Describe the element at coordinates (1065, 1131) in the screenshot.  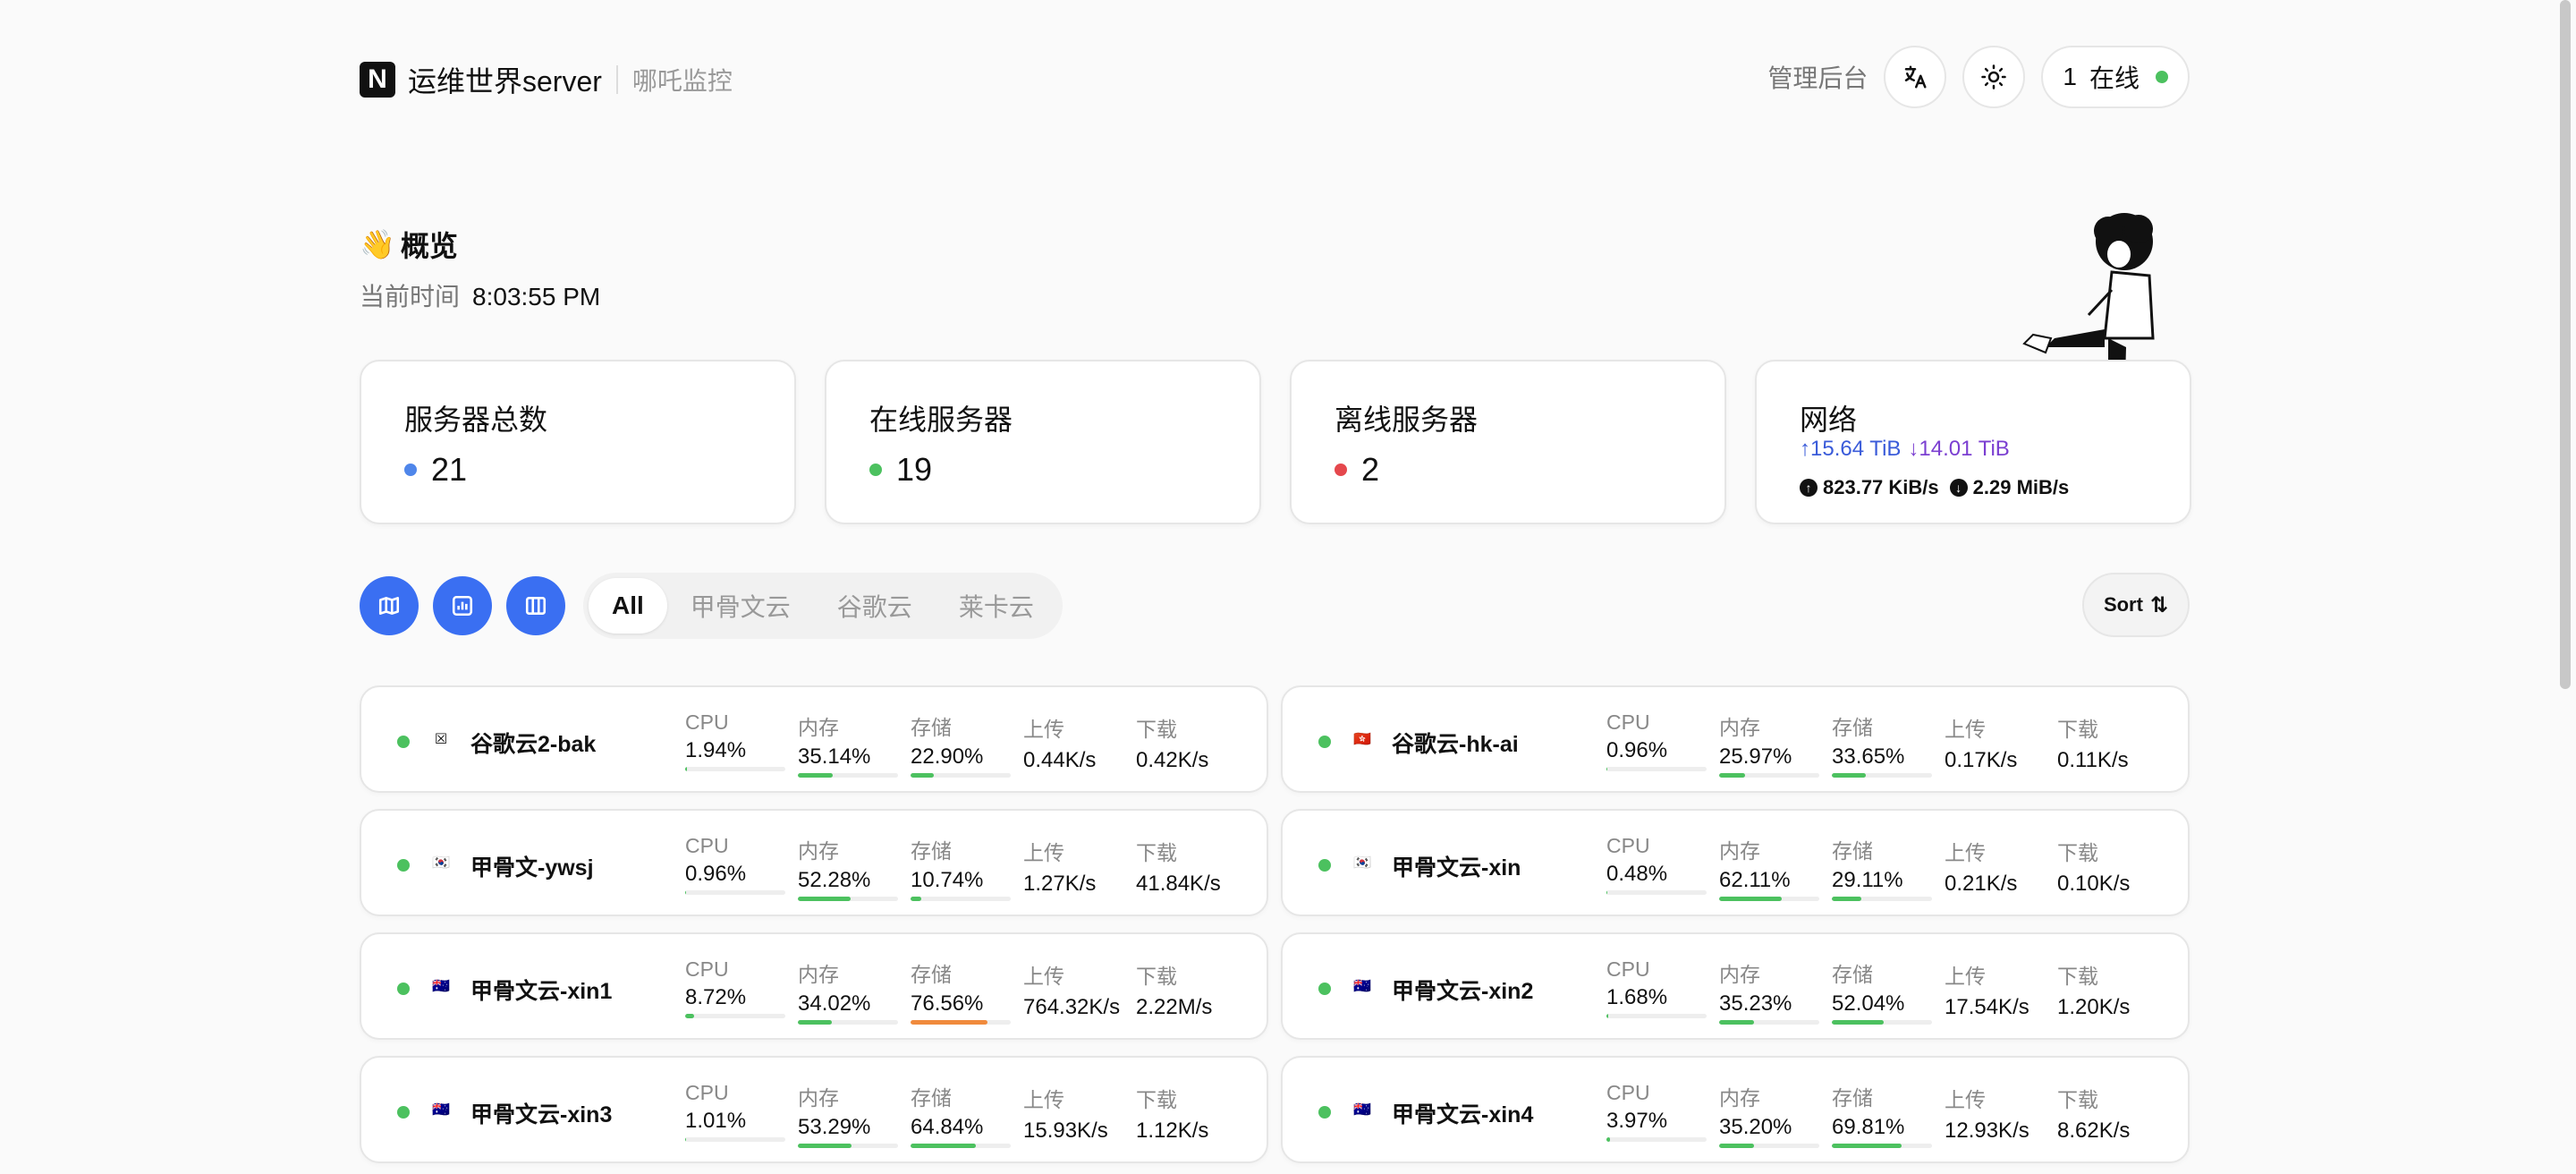
I see `metric-up-value: 15.93K/s` at that location.